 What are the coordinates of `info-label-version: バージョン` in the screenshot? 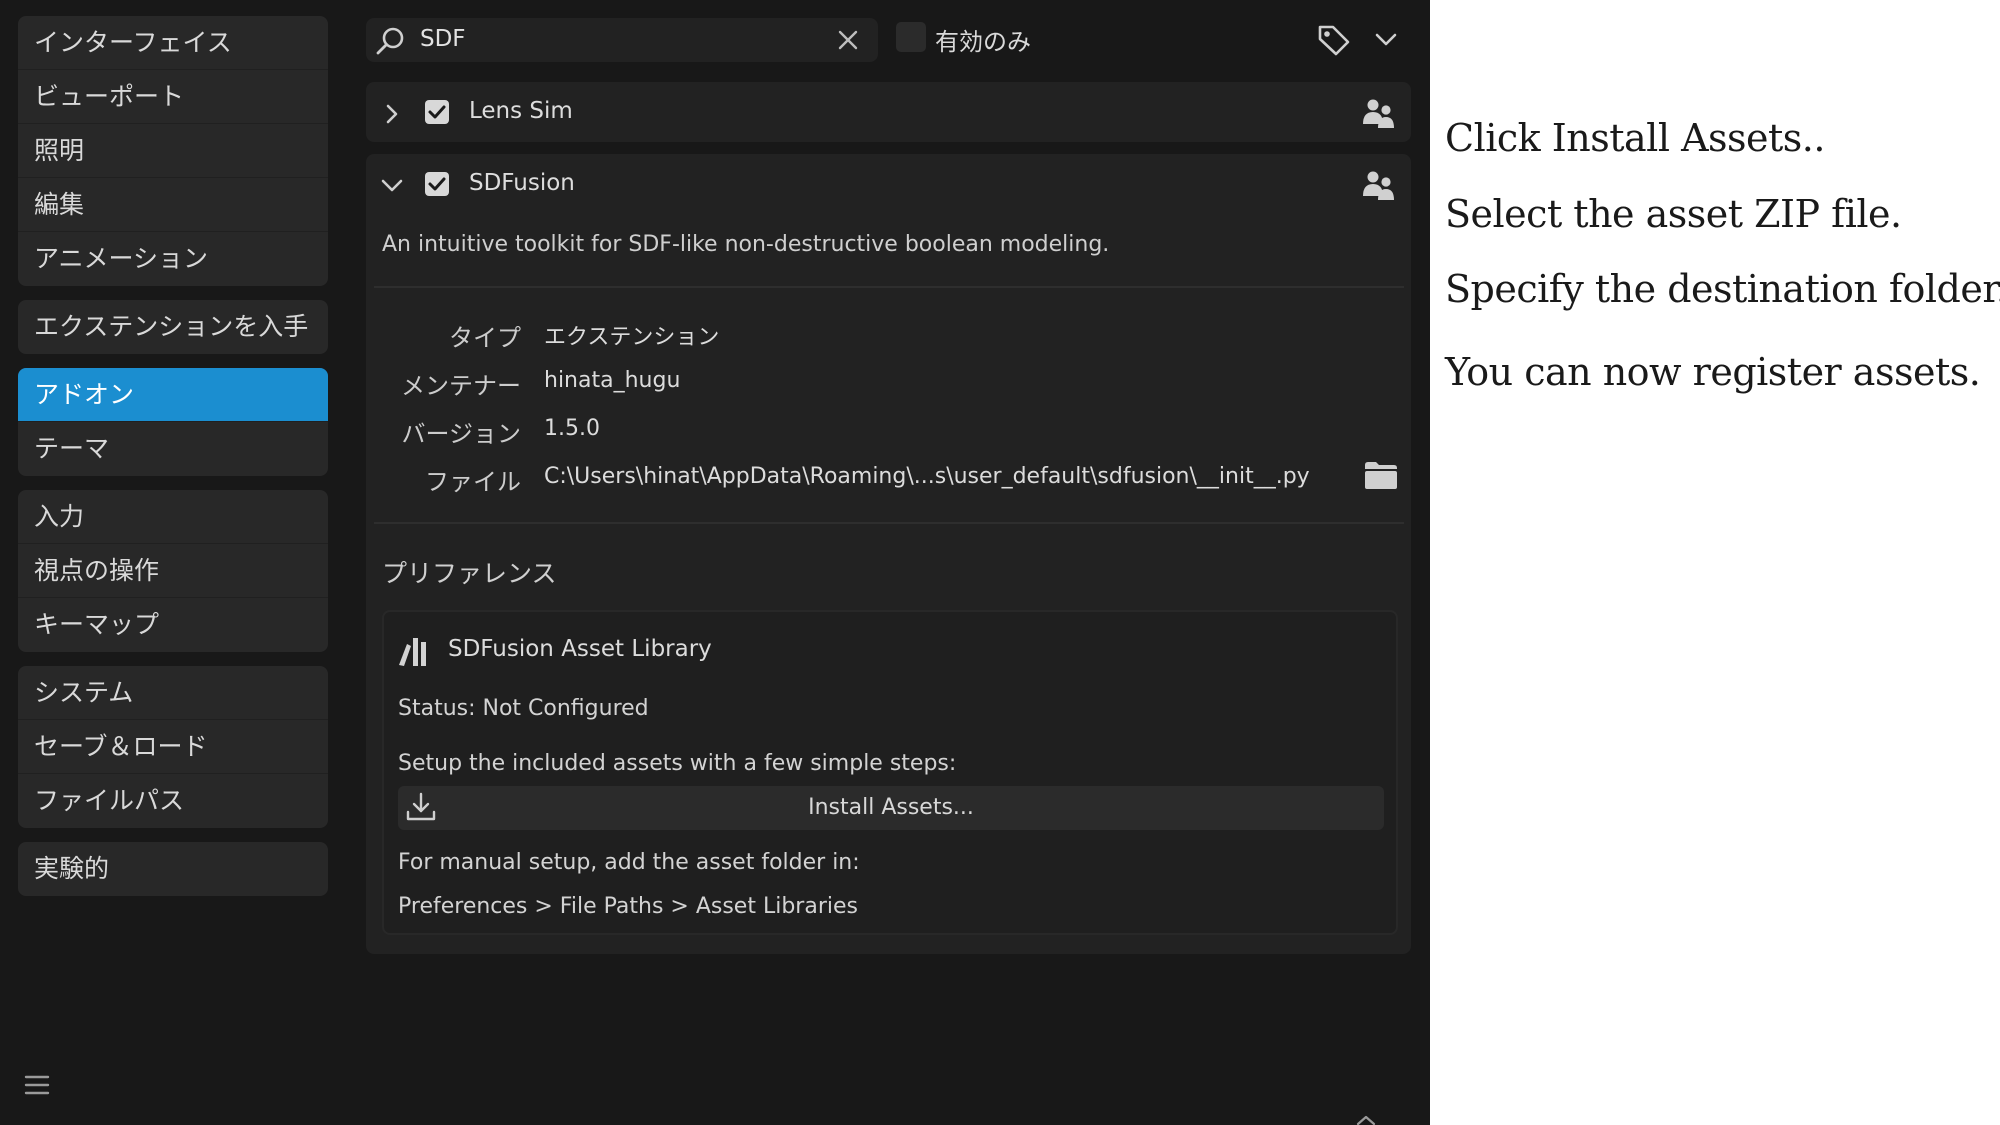 It's located at (461, 434).